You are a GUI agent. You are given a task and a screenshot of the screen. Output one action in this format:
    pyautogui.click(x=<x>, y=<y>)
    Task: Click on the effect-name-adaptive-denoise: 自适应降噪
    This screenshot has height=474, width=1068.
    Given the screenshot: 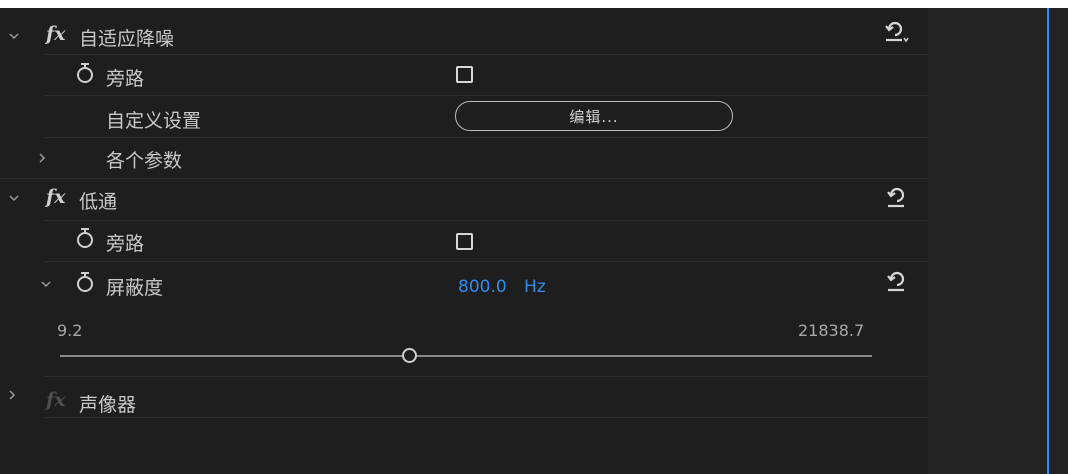 What is the action you would take?
    pyautogui.click(x=127, y=39)
    